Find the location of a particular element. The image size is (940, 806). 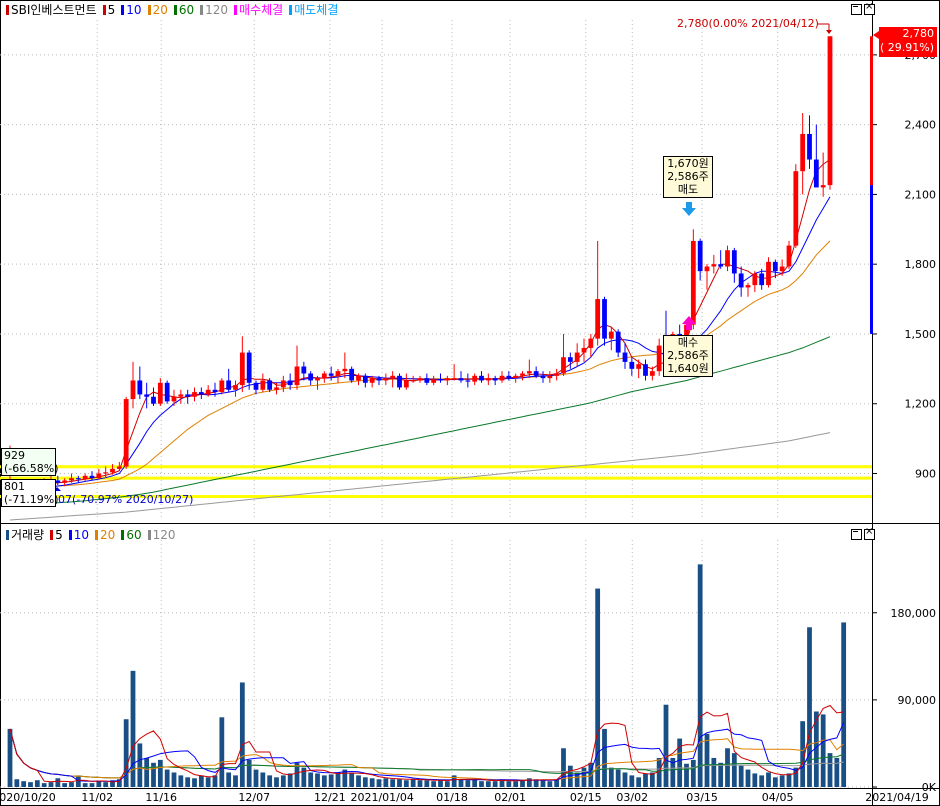

buy-swatch is located at coordinates (236, 10).